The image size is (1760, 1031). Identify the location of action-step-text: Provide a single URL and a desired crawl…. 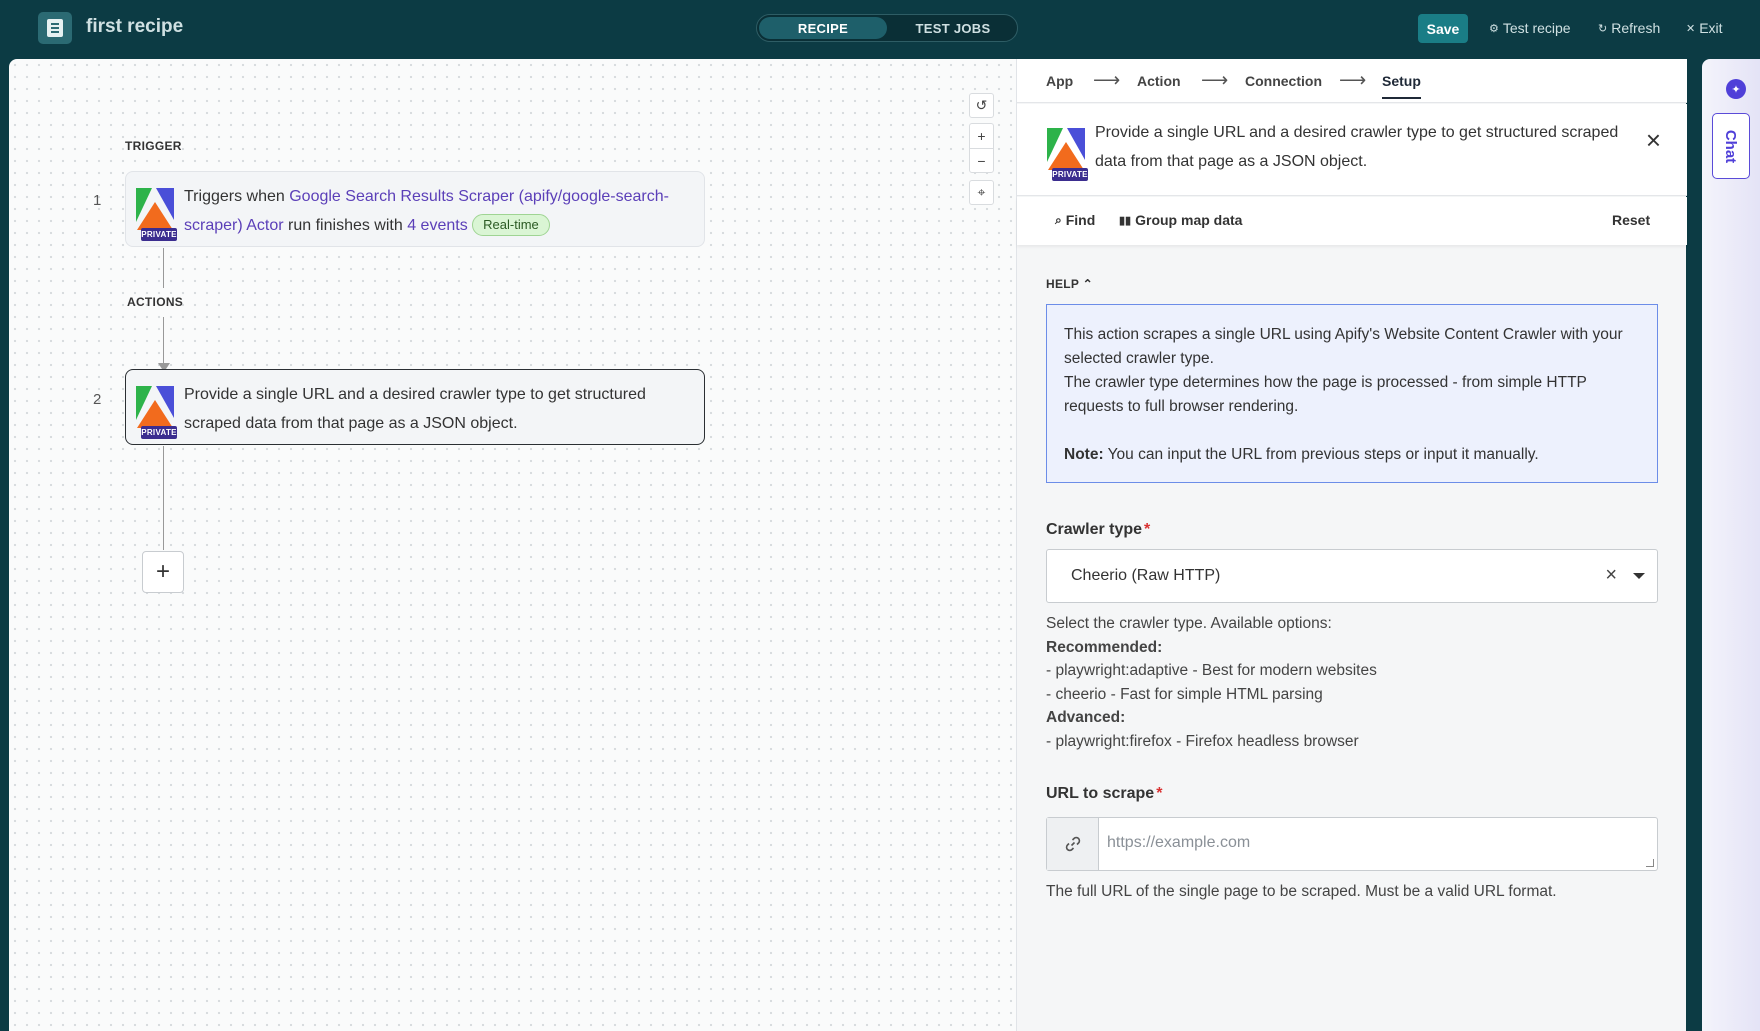
(415, 409).